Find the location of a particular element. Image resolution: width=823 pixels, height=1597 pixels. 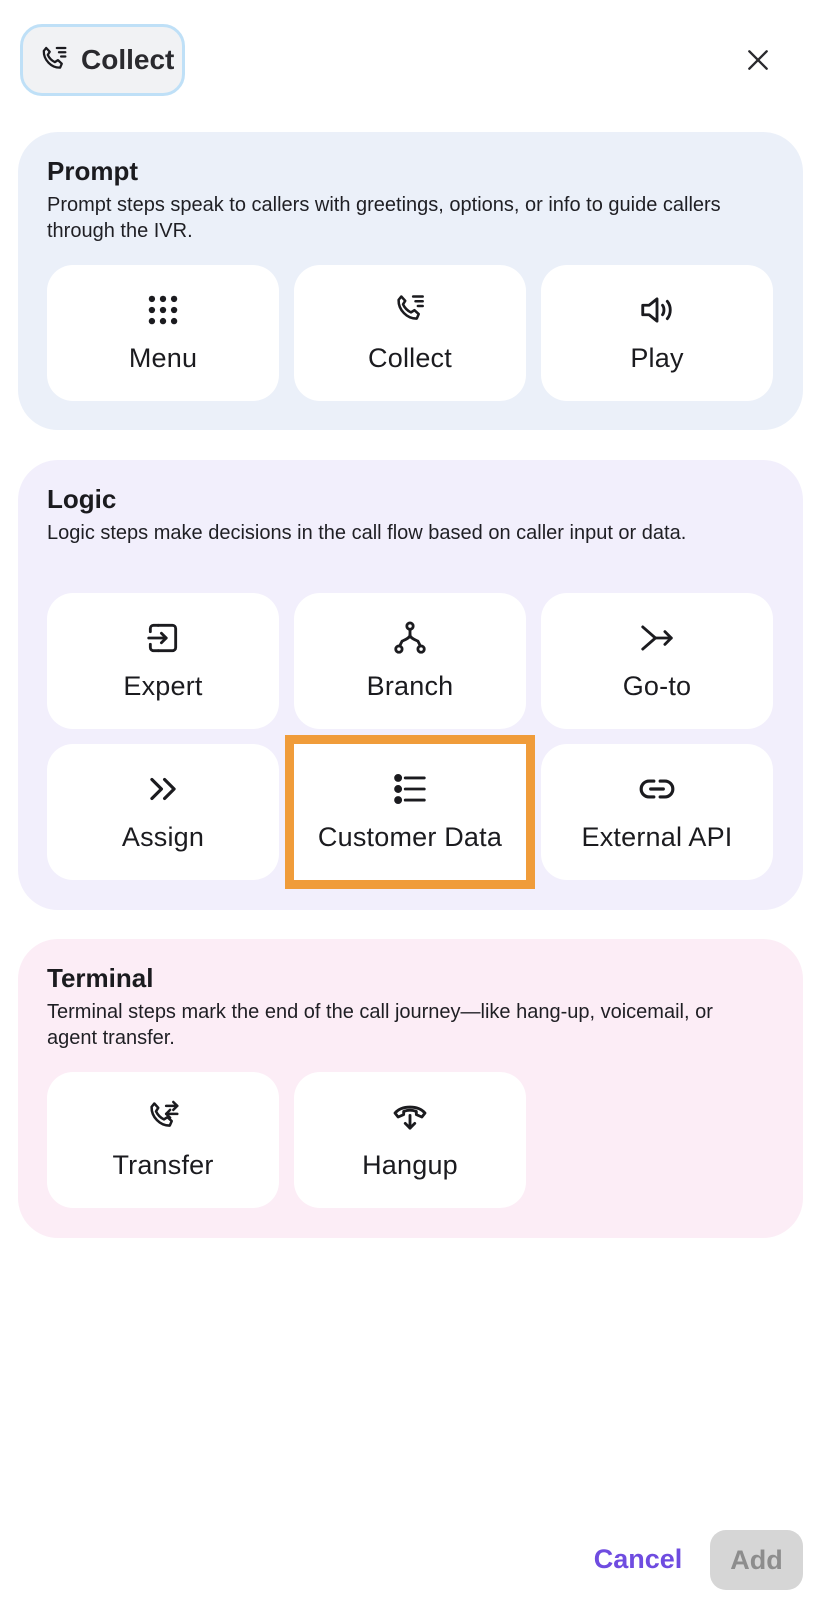

tile-transfer: Transfer is located at coordinates (163, 1140).